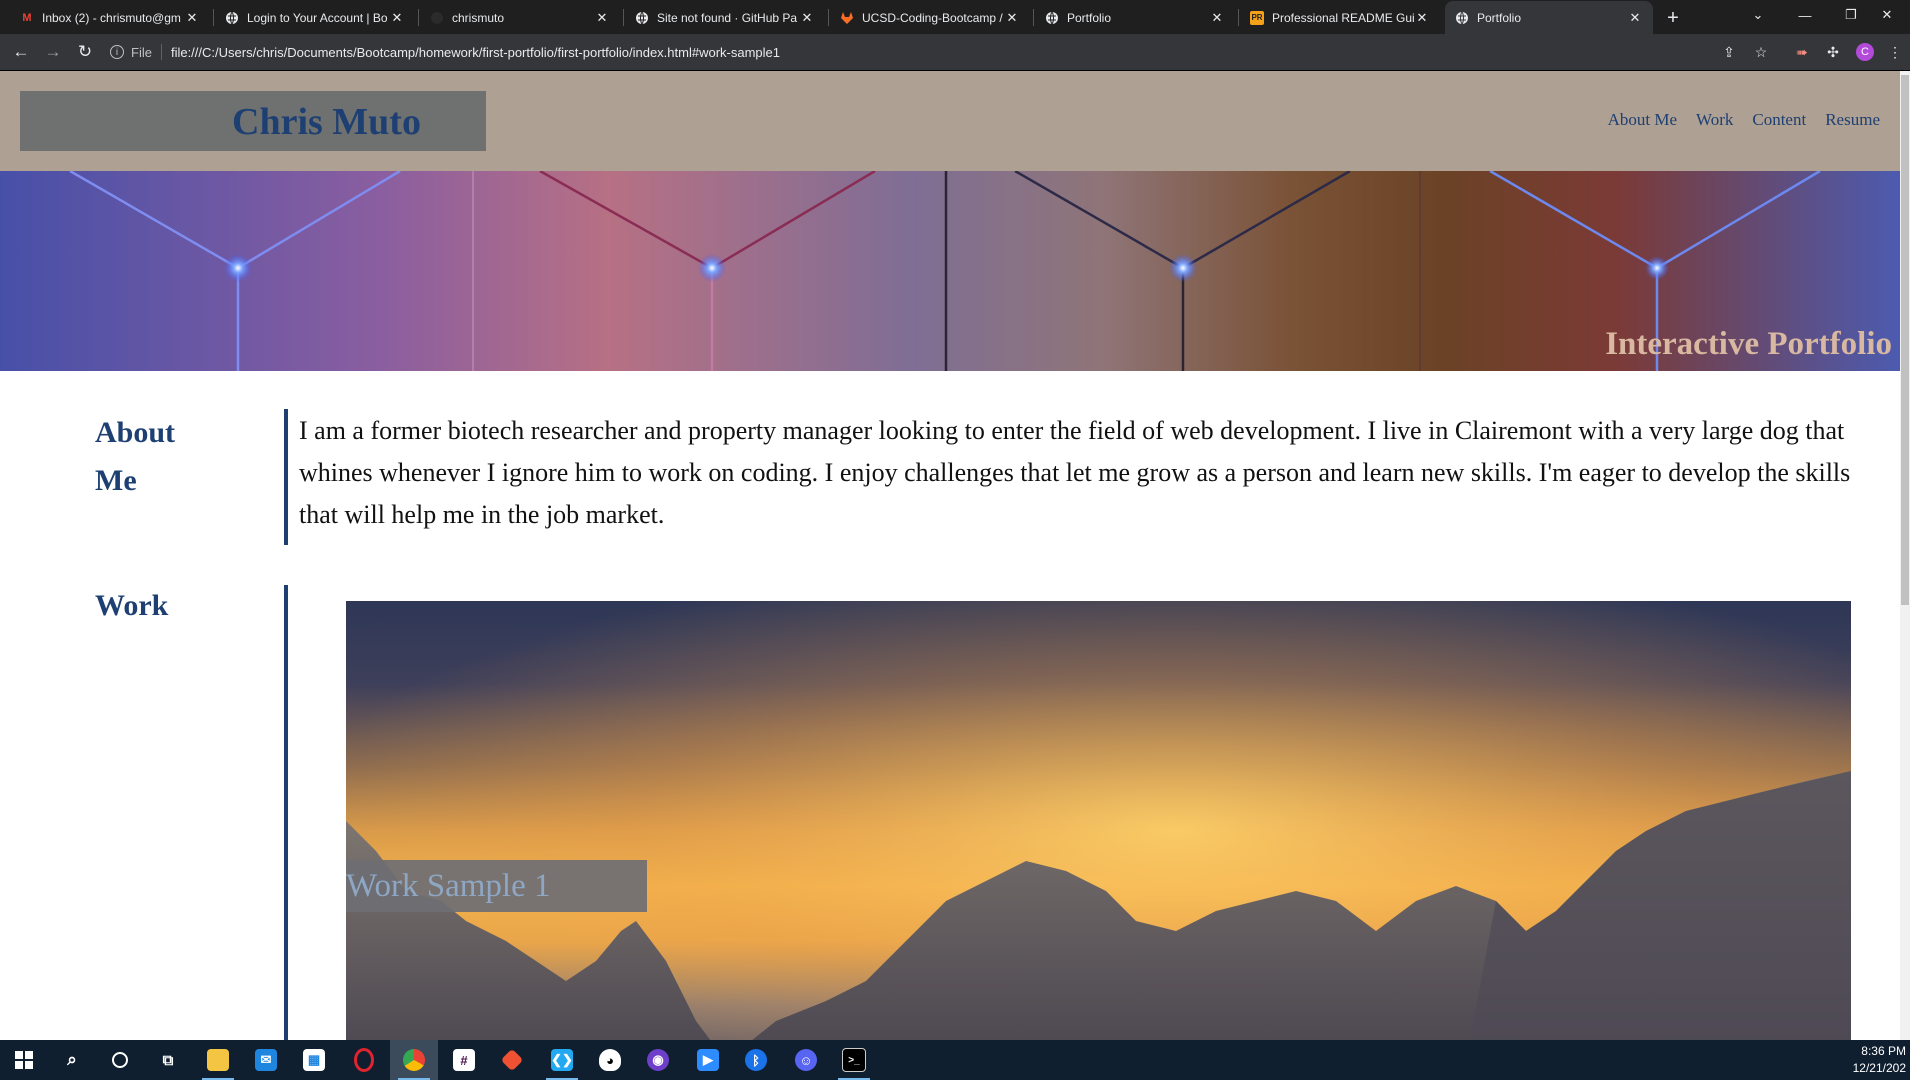 Image resolution: width=1910 pixels, height=1080 pixels. Describe the element at coordinates (1805, 15) in the screenshot. I see `minimize-button: —` at that location.